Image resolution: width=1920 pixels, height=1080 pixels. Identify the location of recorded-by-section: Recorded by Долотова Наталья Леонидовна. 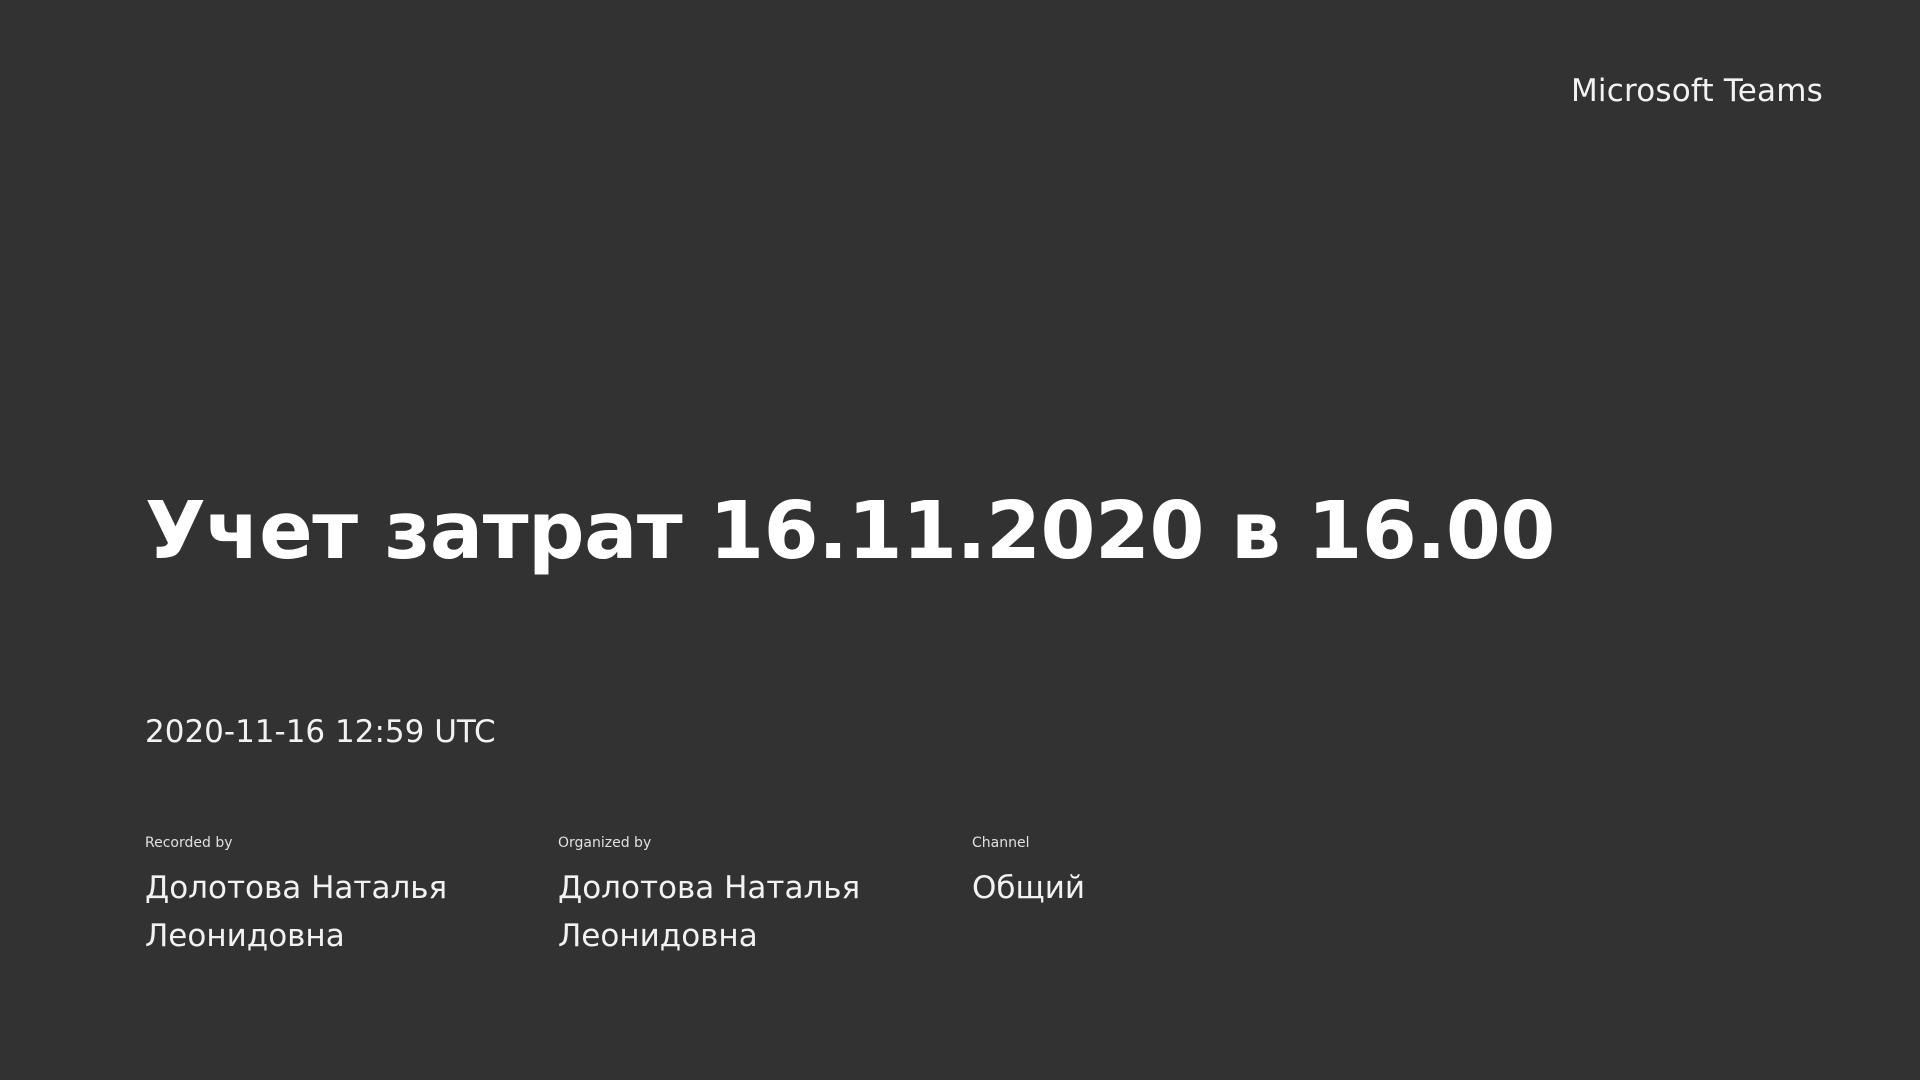
(345, 898).